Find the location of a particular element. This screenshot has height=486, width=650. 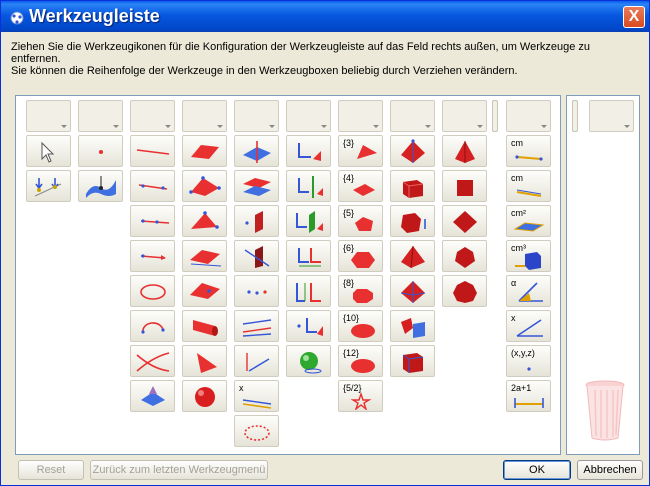

volume-tool: cm³ is located at coordinates (528, 256).